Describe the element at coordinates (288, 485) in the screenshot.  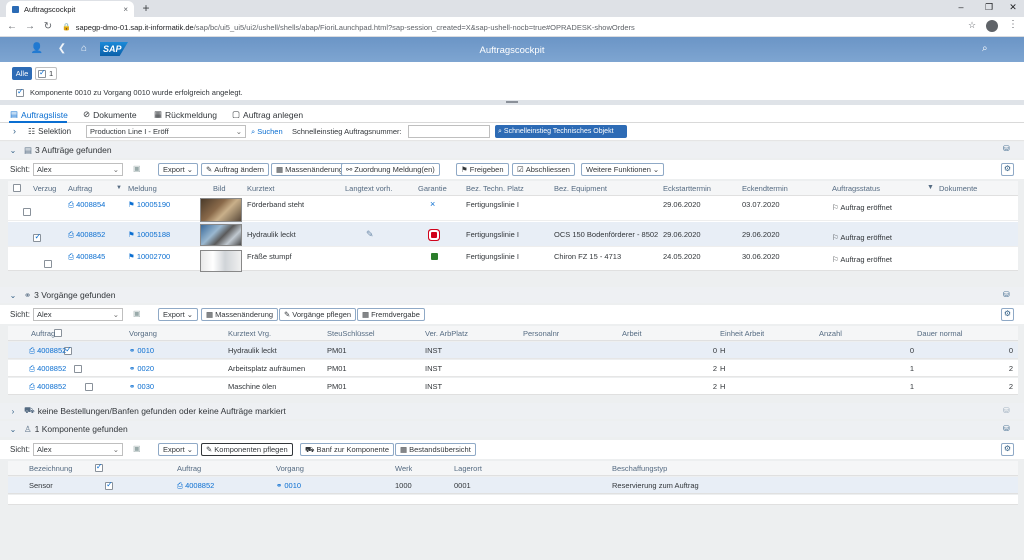
I see `operation-link: ⚭ 0010` at that location.